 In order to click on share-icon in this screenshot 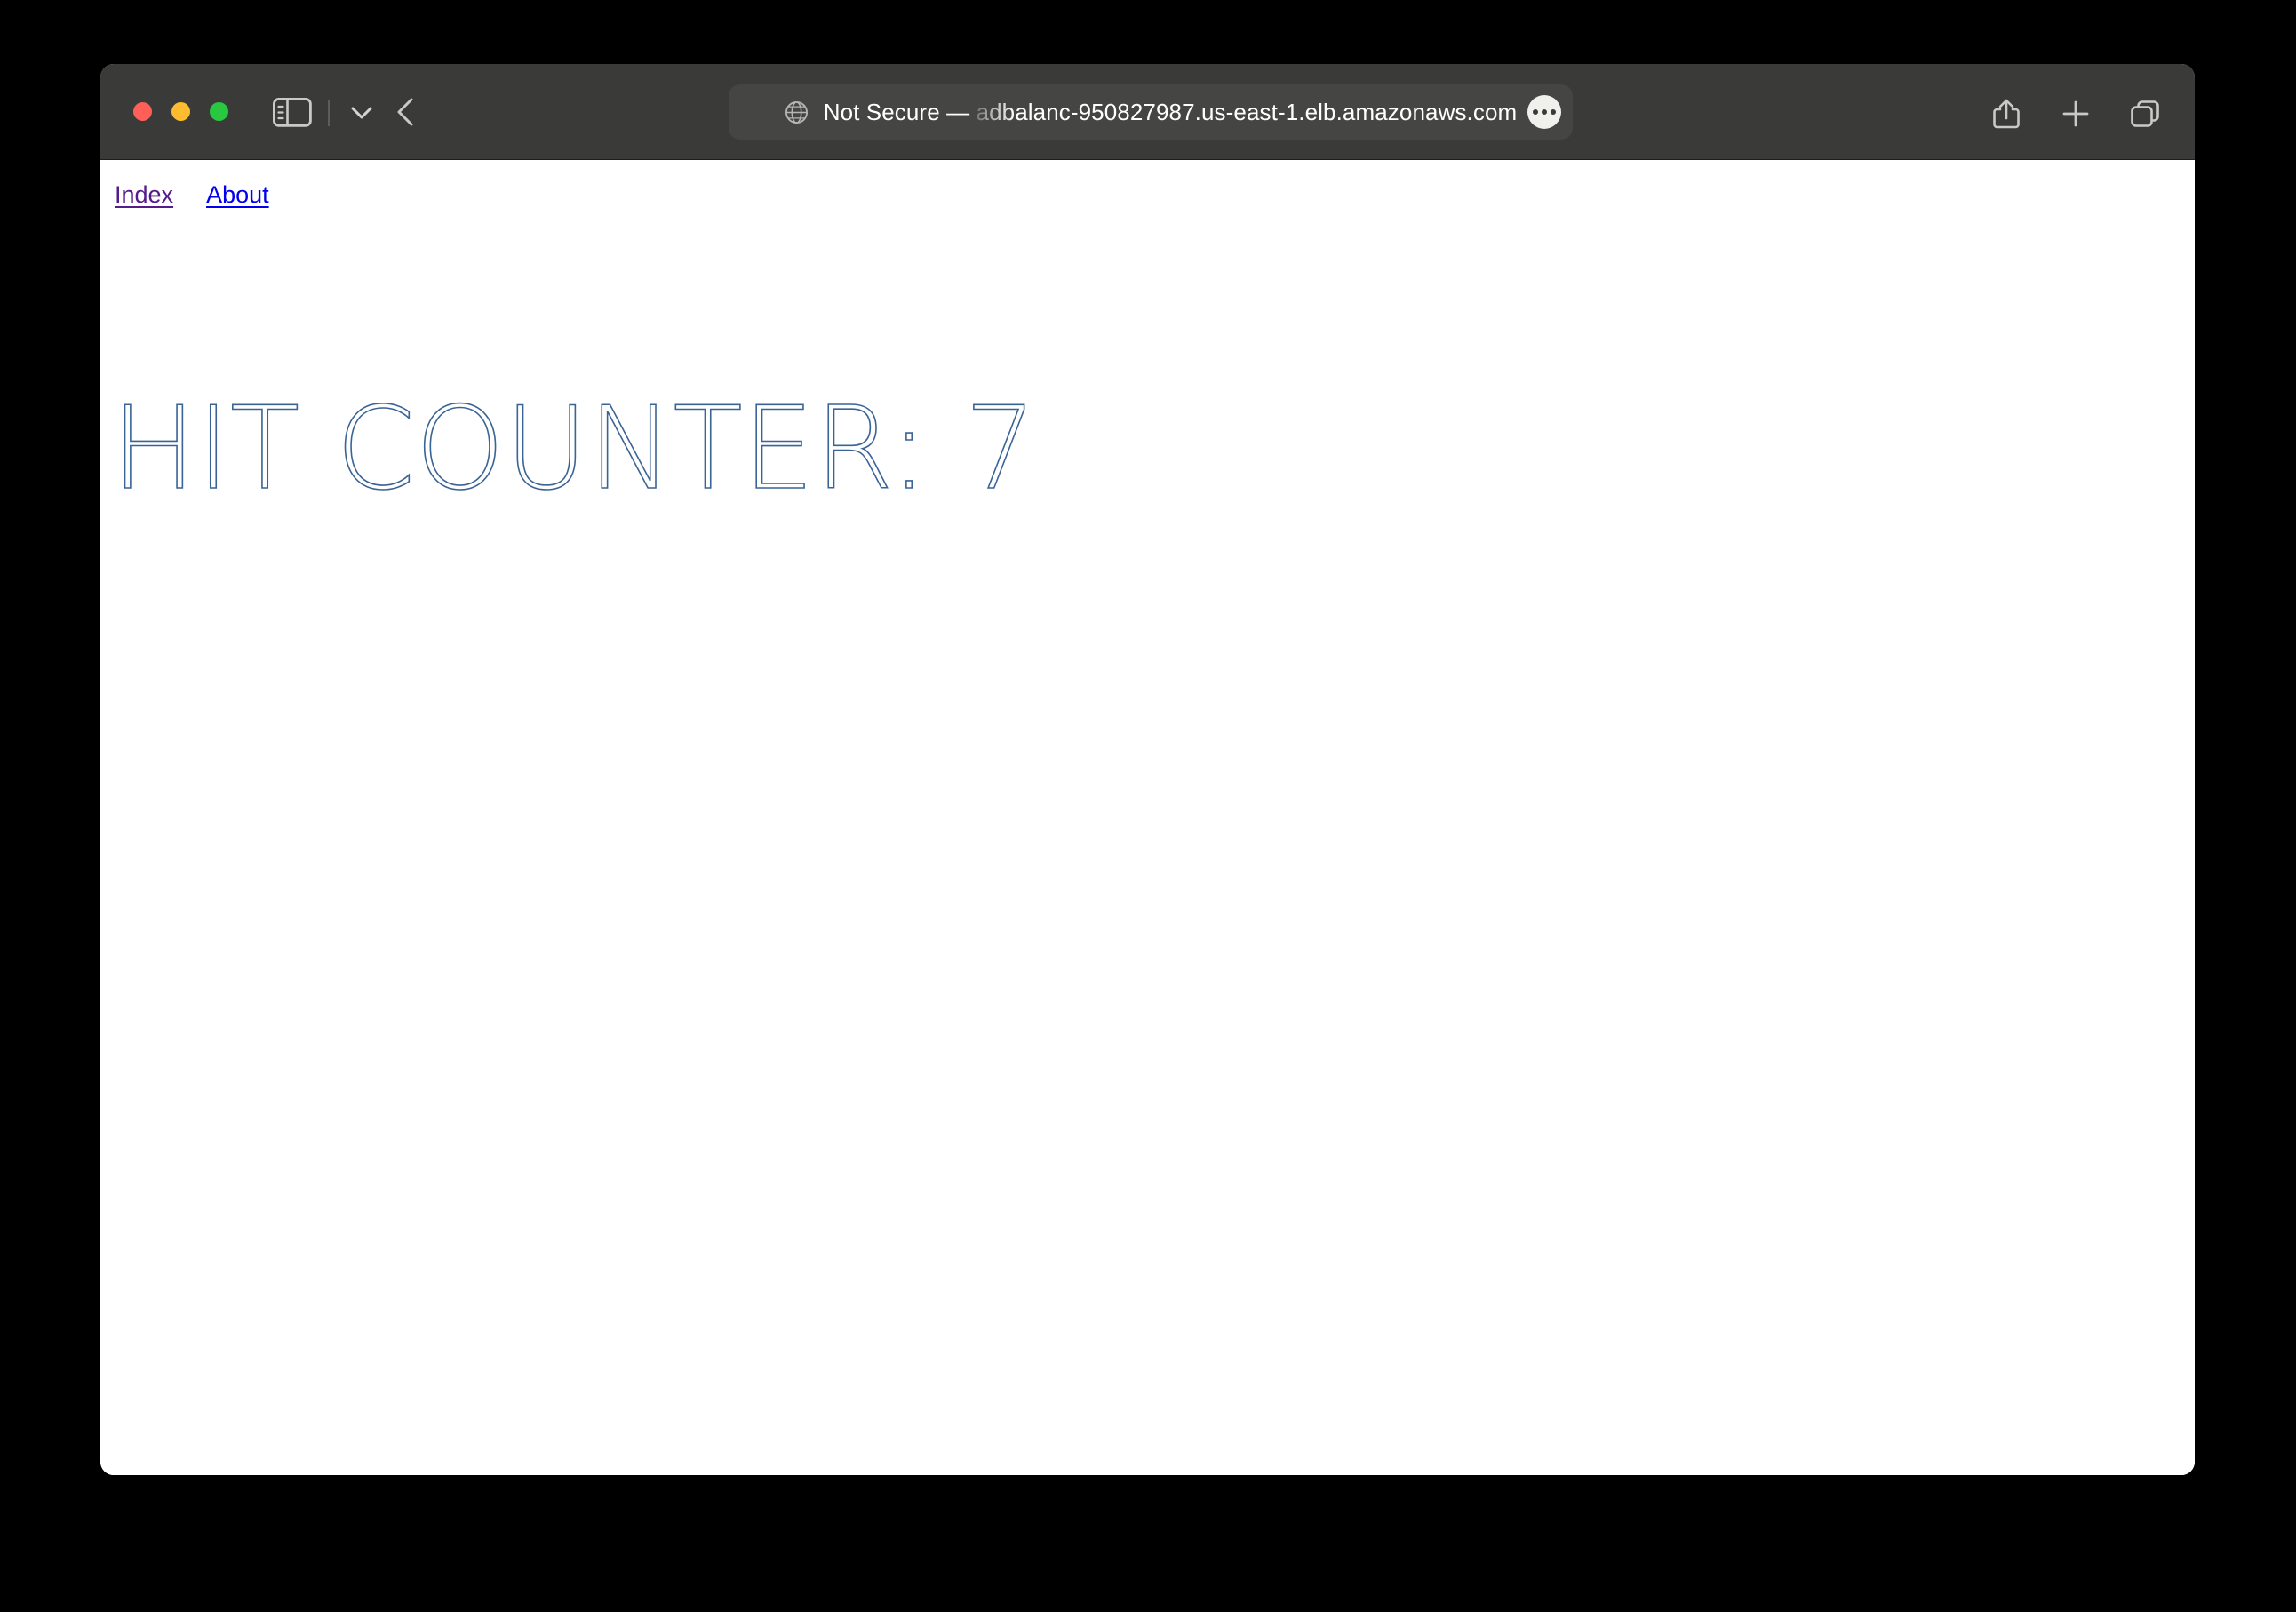, I will do `click(2006, 114)`.